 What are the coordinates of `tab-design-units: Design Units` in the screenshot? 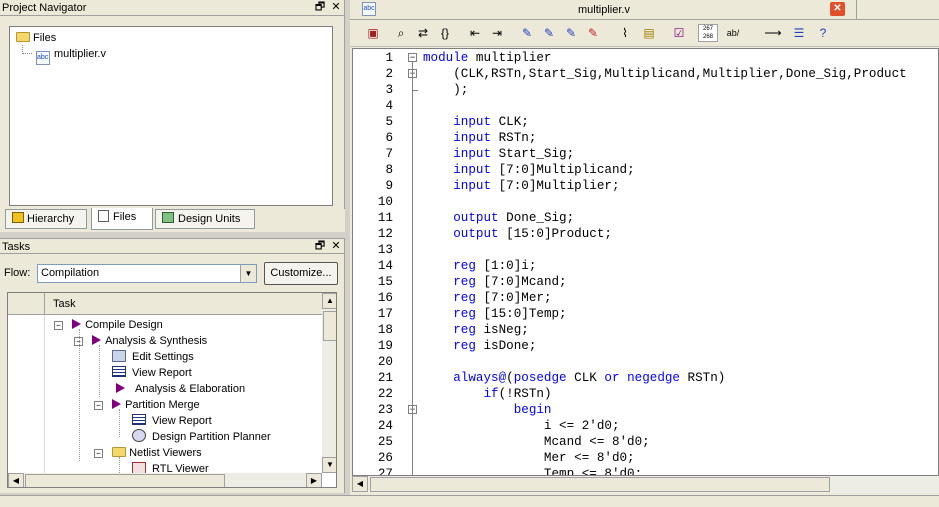 It's located at (205, 219).